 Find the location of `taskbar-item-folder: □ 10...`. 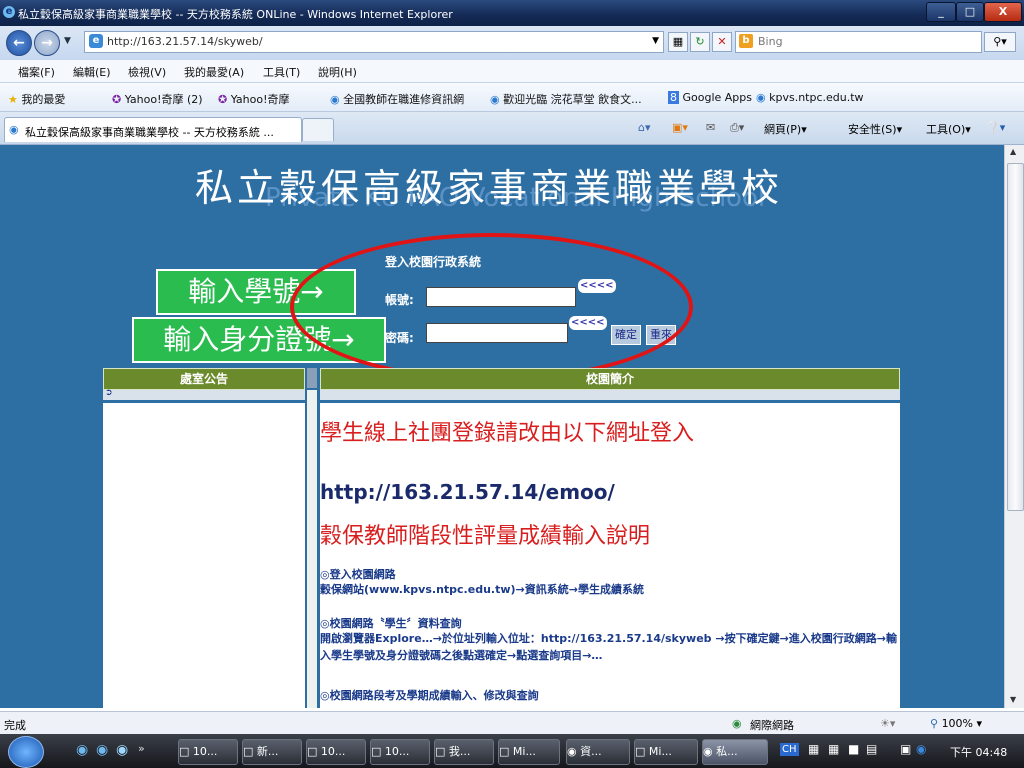

taskbar-item-folder: □ 10... is located at coordinates (208, 752).